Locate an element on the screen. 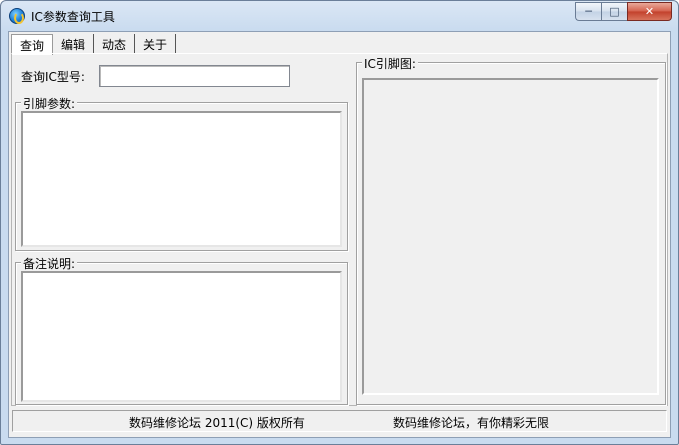 This screenshot has height=445, width=679. notes-title: 备注说明: is located at coordinates (49, 263).